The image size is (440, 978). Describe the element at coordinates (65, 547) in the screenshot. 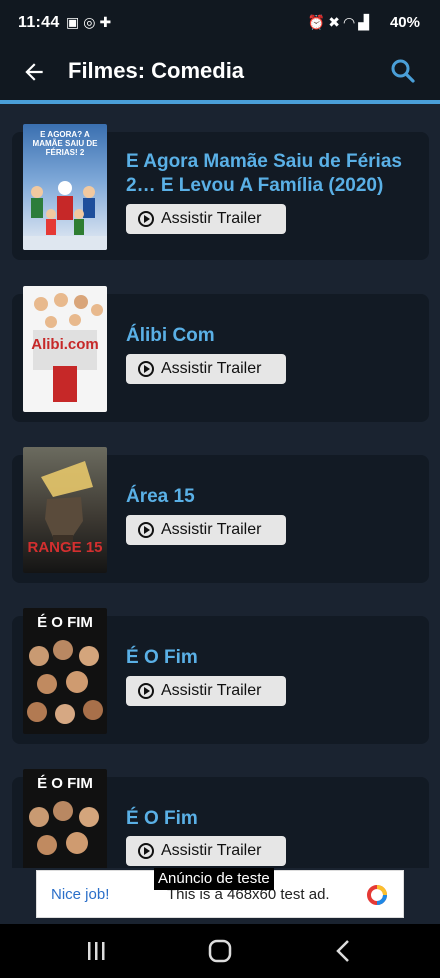

I see `poster-text: RANGE 15` at that location.